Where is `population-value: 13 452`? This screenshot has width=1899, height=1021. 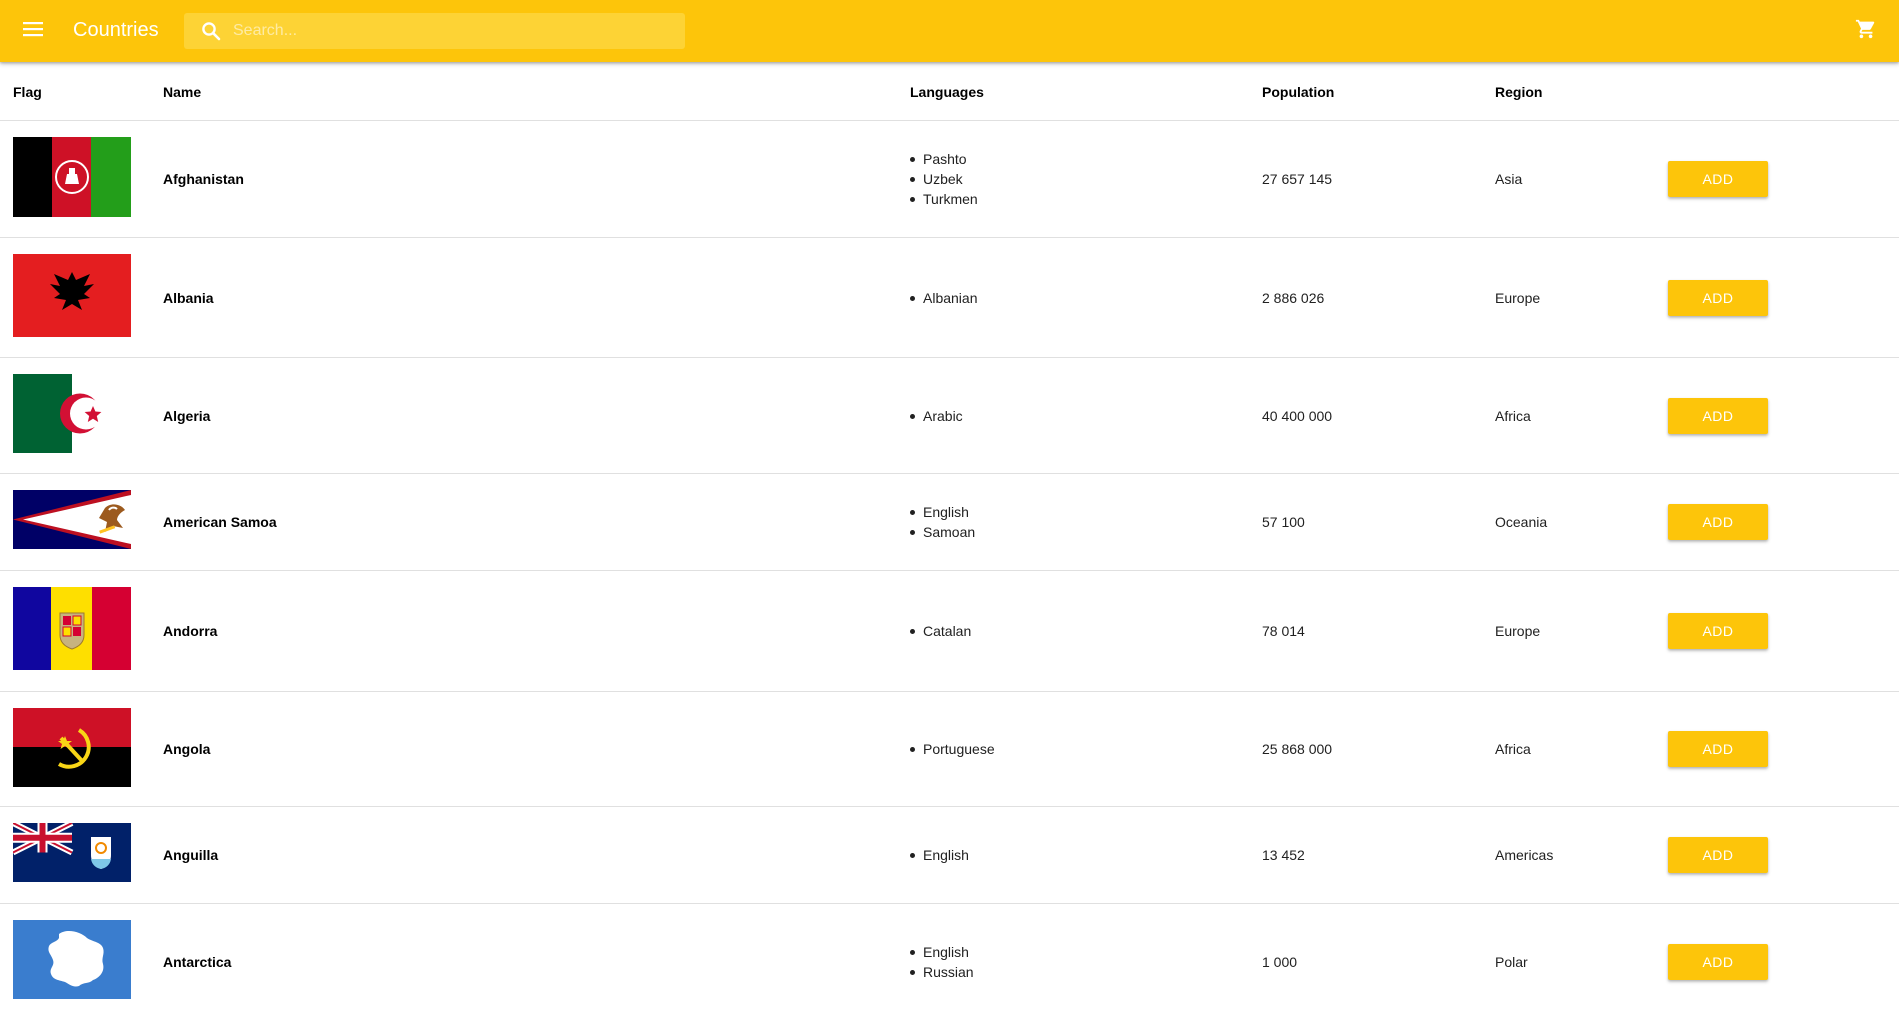
population-value: 13 452 is located at coordinates (1283, 855).